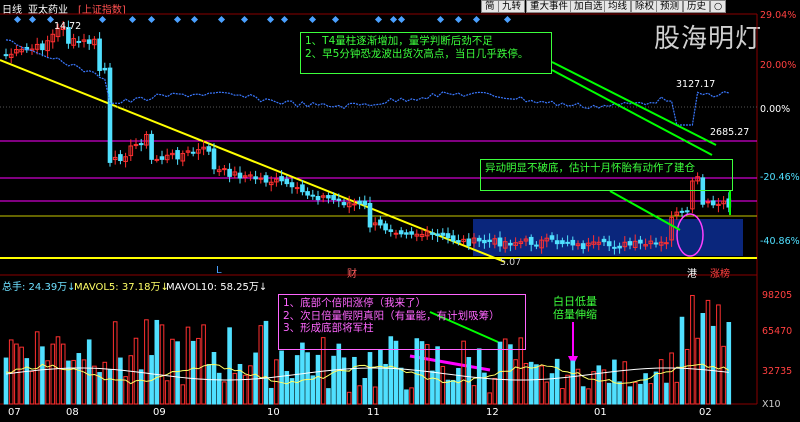 This screenshot has height=422, width=800. Describe the element at coordinates (778, 15) in the screenshot. I see `price-axis-label: 29.04%` at that location.